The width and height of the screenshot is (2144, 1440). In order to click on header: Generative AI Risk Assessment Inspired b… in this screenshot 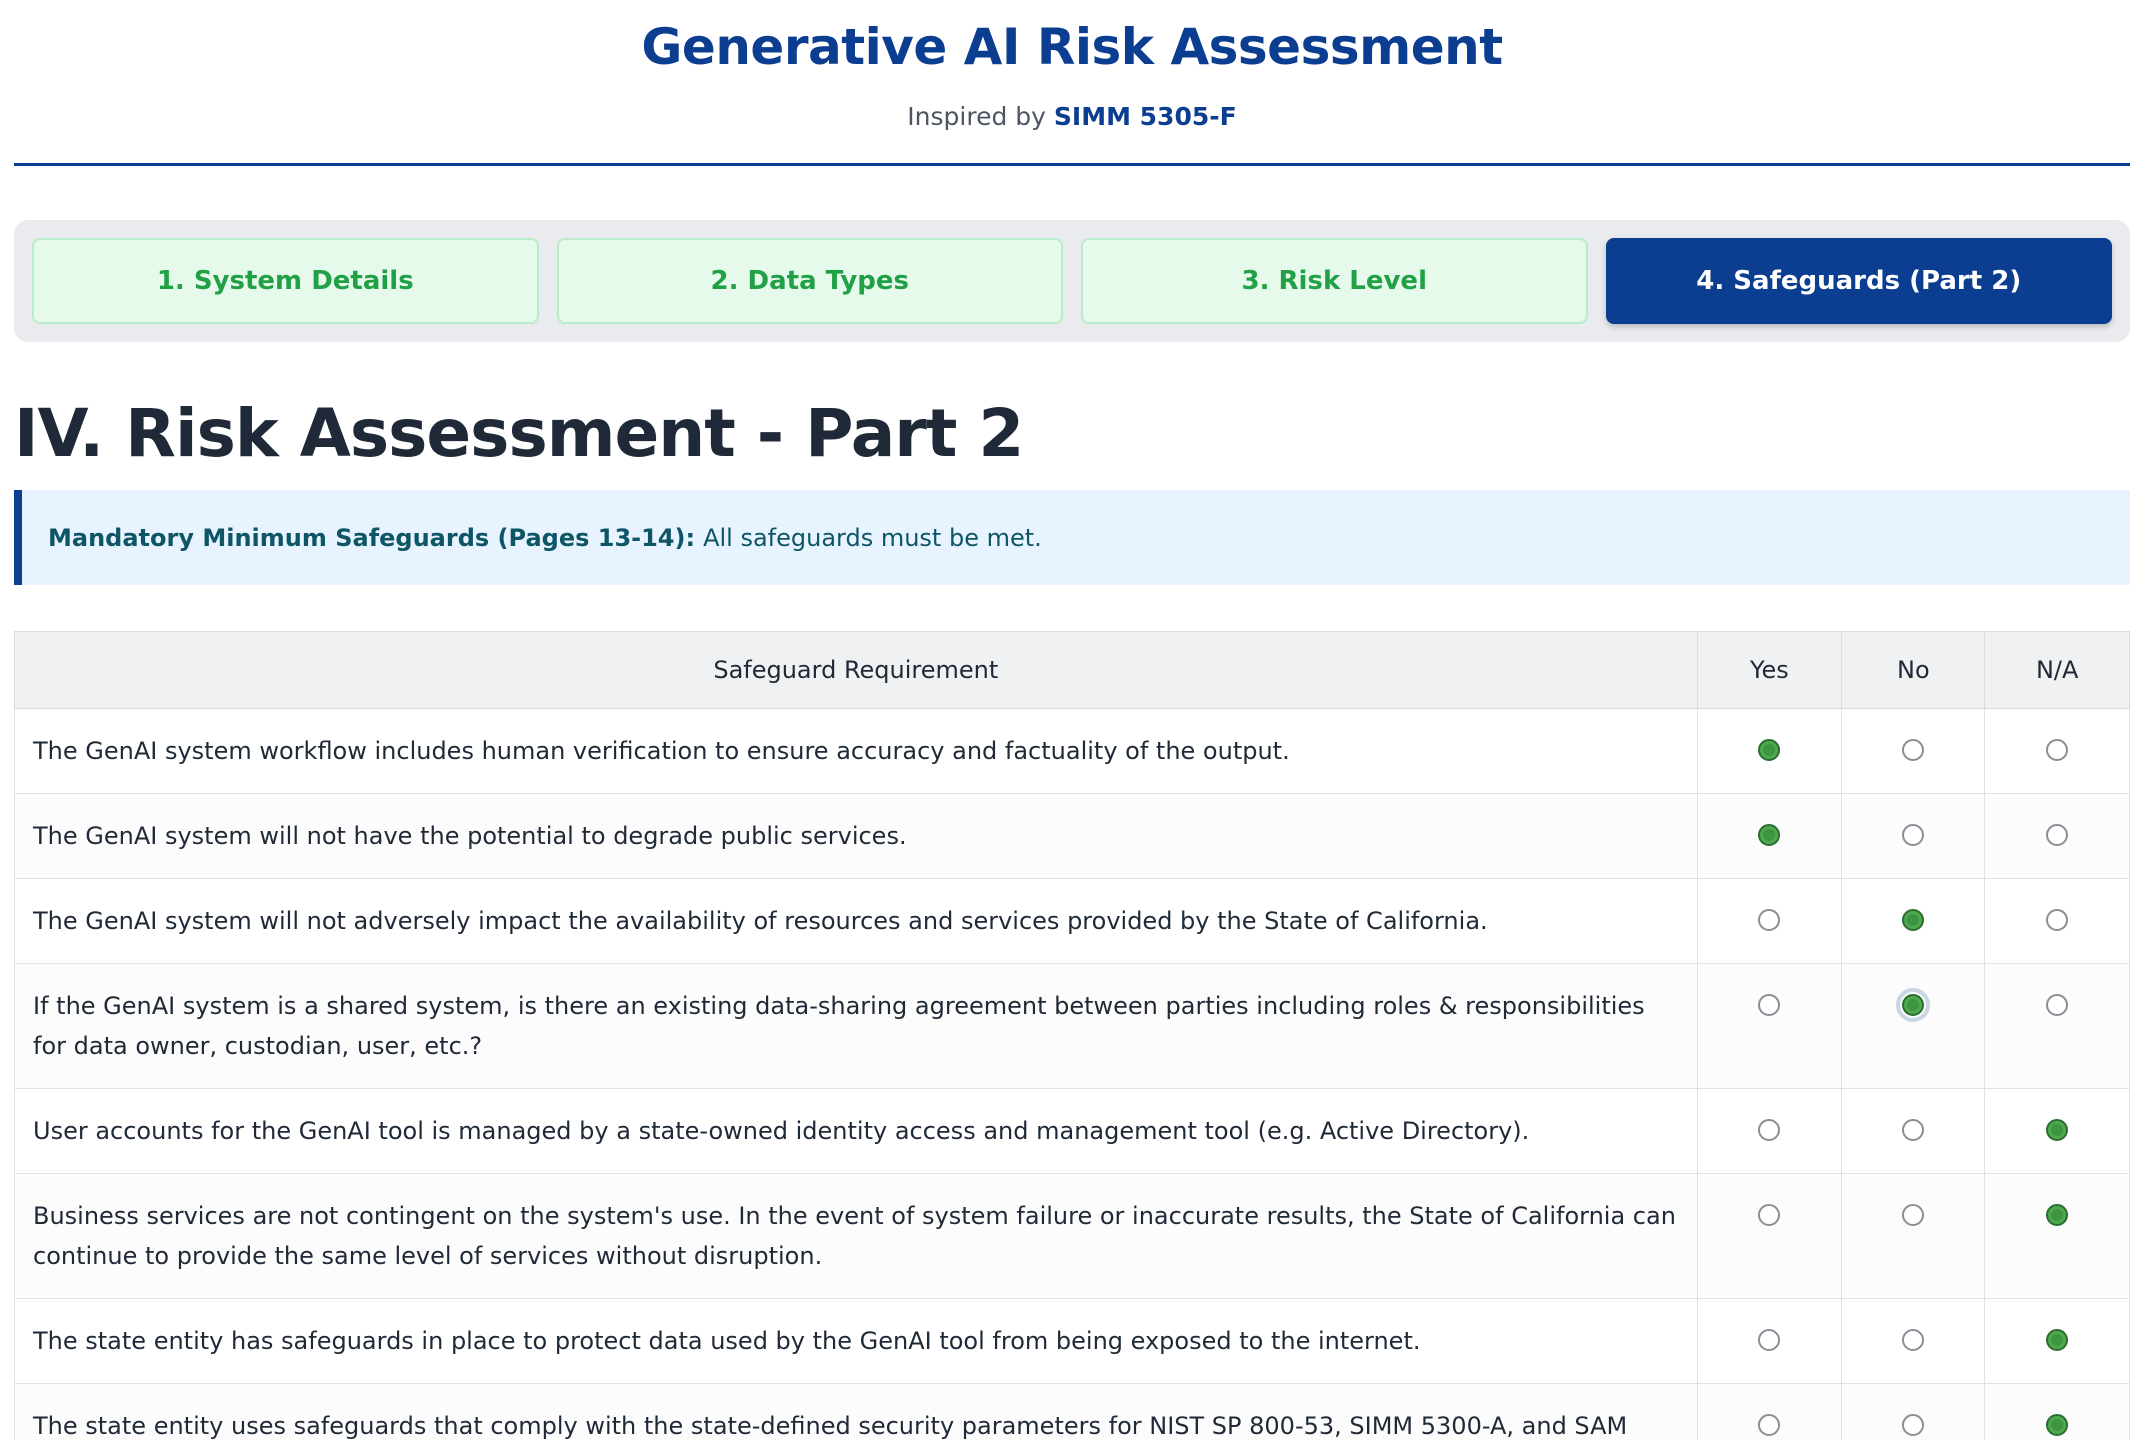, I will do `click(1072, 83)`.